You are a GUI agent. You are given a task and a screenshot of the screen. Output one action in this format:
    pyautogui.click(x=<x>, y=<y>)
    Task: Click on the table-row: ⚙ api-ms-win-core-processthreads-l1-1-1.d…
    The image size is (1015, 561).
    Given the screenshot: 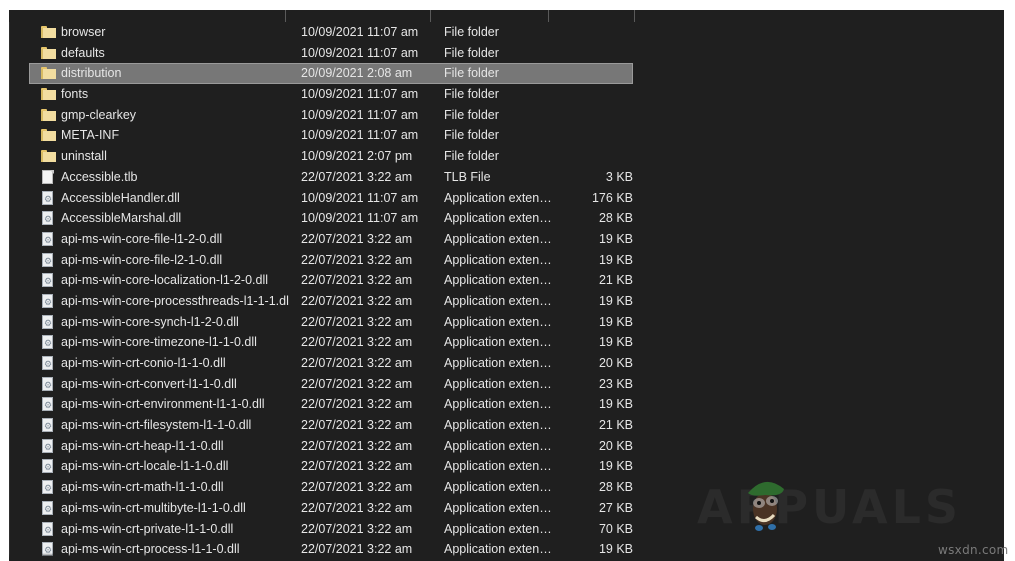 What is the action you would take?
    pyautogui.click(x=506, y=301)
    